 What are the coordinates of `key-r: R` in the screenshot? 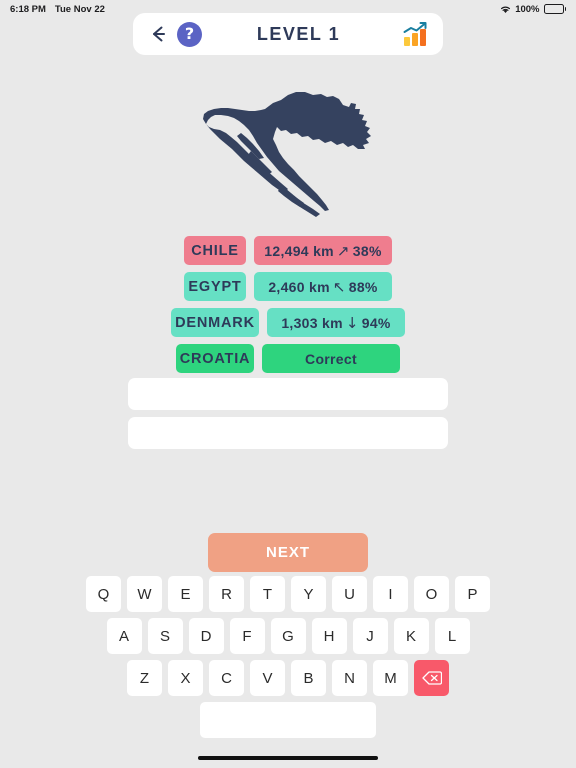 It's located at (226, 594).